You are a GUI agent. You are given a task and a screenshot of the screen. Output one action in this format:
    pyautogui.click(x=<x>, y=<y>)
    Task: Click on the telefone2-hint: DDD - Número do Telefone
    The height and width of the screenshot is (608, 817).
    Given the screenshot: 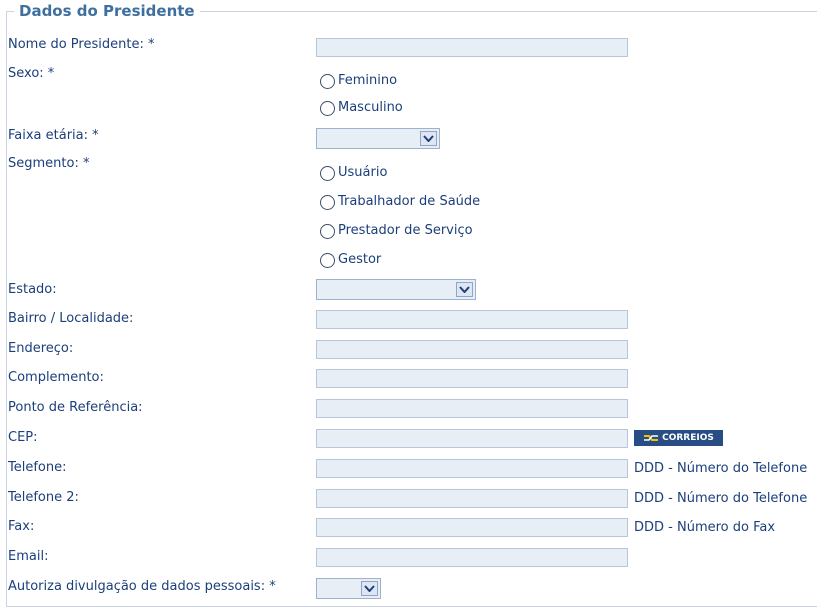 What is the action you would take?
    pyautogui.click(x=721, y=498)
    